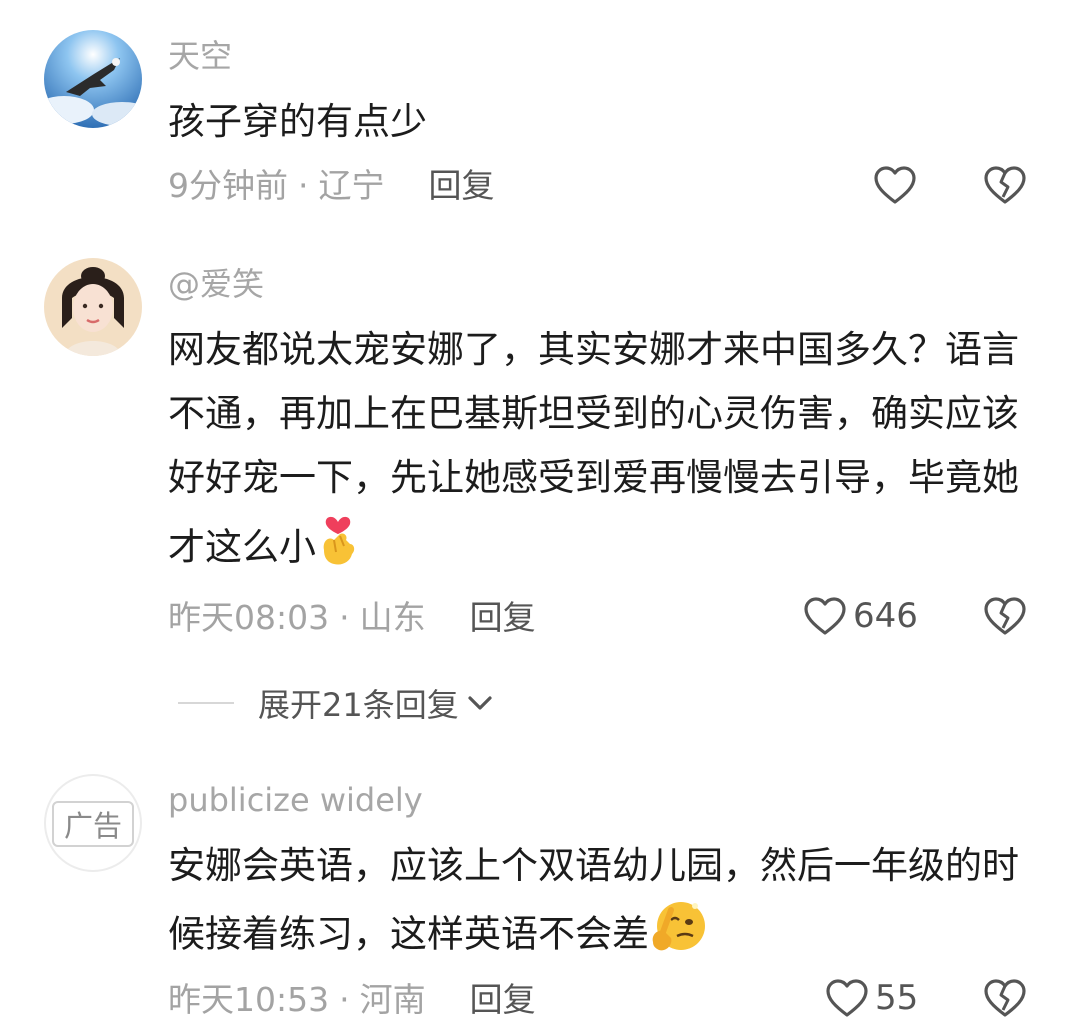 This screenshot has height=1022, width=1079. Describe the element at coordinates (885, 616) in the screenshot. I see `like-count: 646` at that location.